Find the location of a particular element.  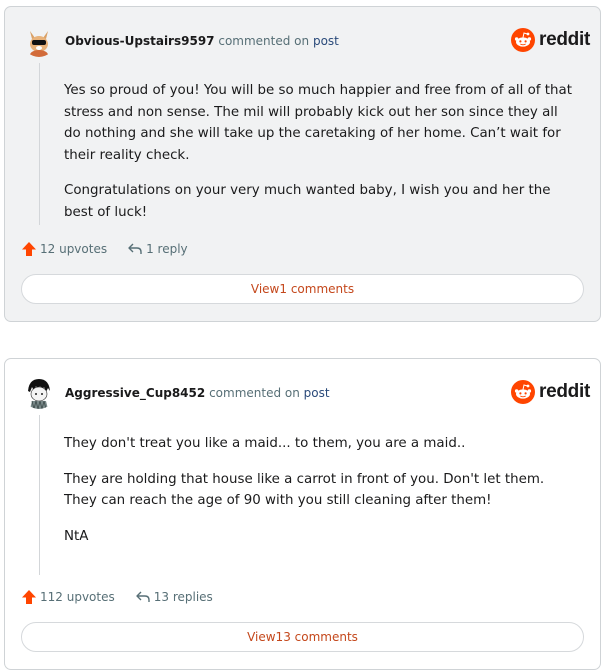

upvote-count: 112 upvotes is located at coordinates (77, 597).